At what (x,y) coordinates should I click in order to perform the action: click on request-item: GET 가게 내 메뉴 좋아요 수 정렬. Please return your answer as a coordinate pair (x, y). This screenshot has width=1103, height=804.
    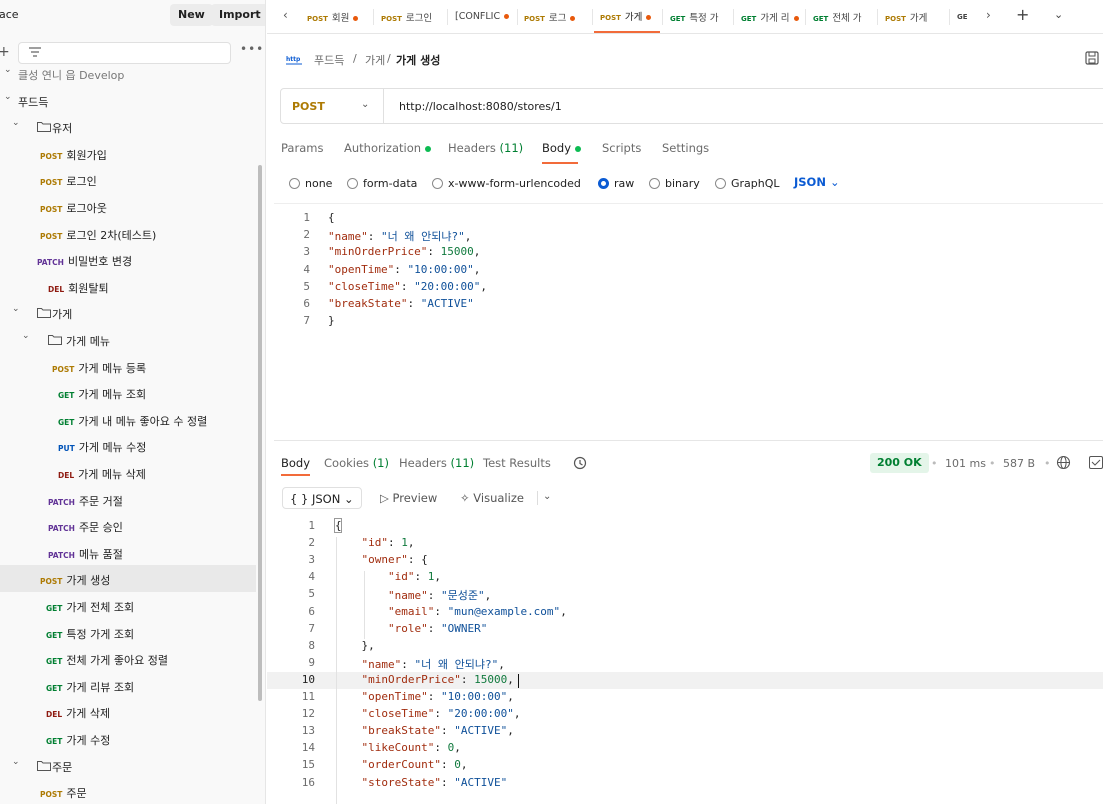
    Looking at the image, I should click on (128, 419).